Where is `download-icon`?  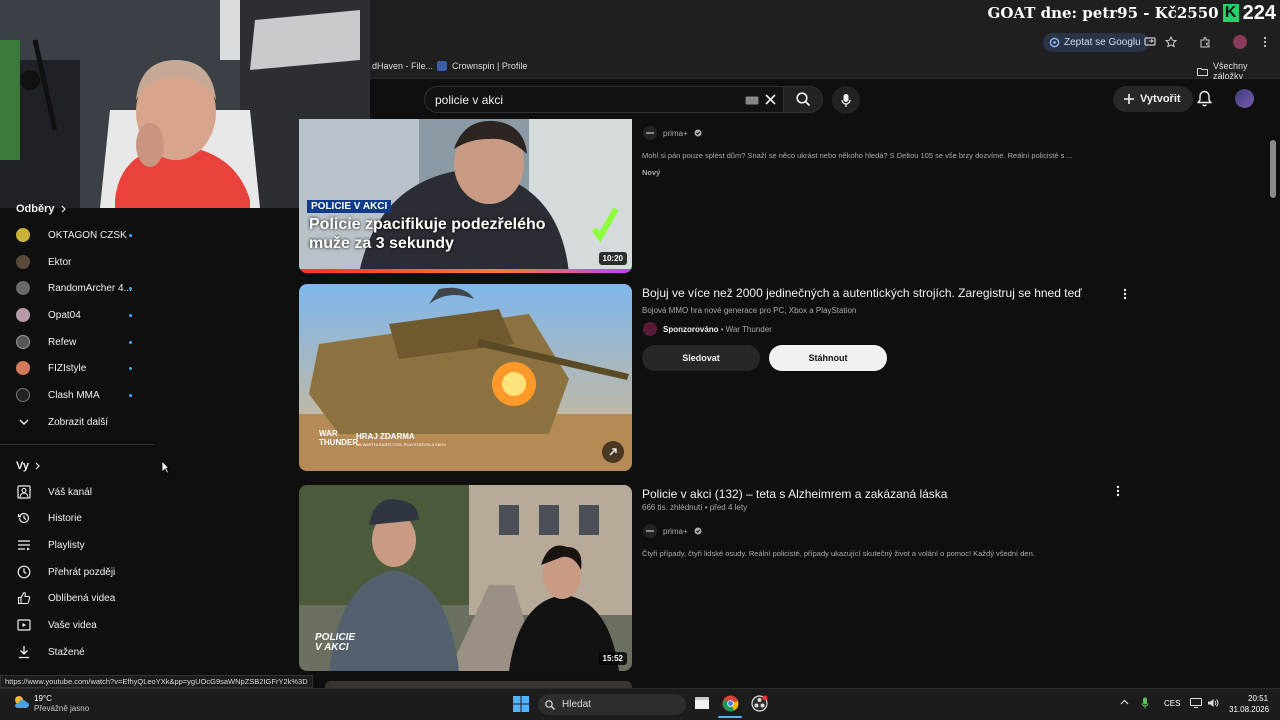 download-icon is located at coordinates (24, 652).